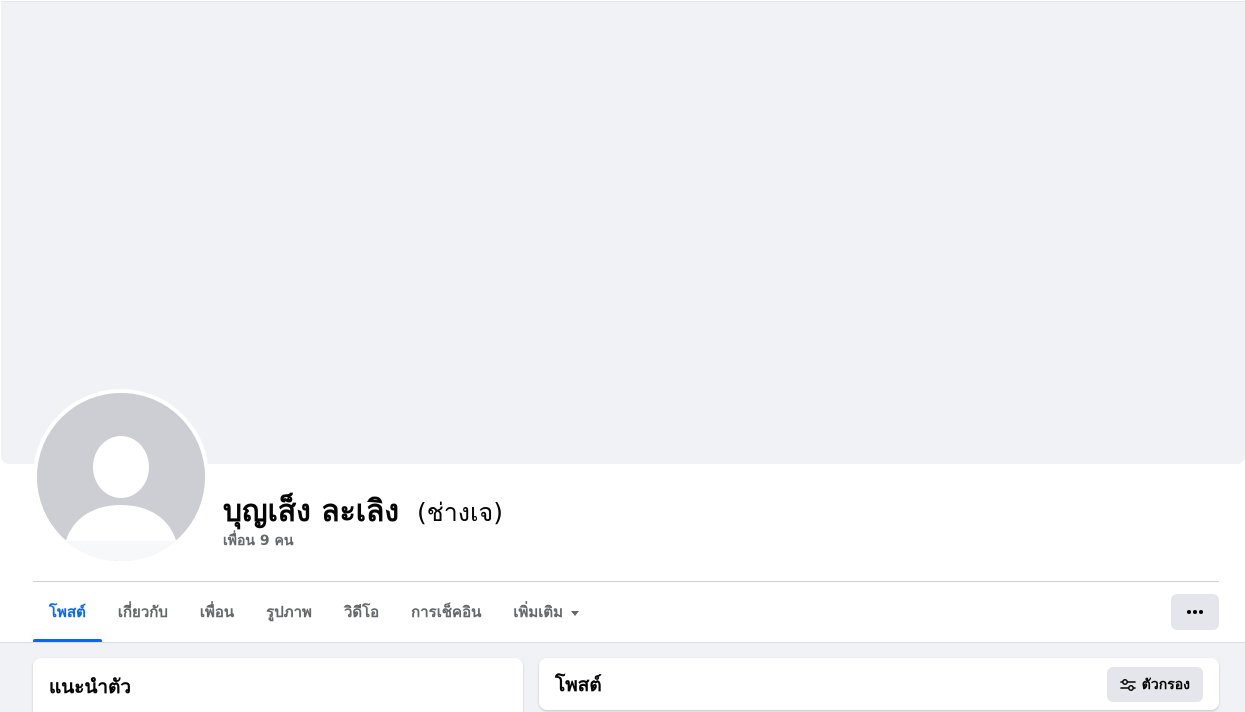 This screenshot has width=1245, height=712. I want to click on profile-name: บุญเส็ง ละเลิง, so click(311, 511).